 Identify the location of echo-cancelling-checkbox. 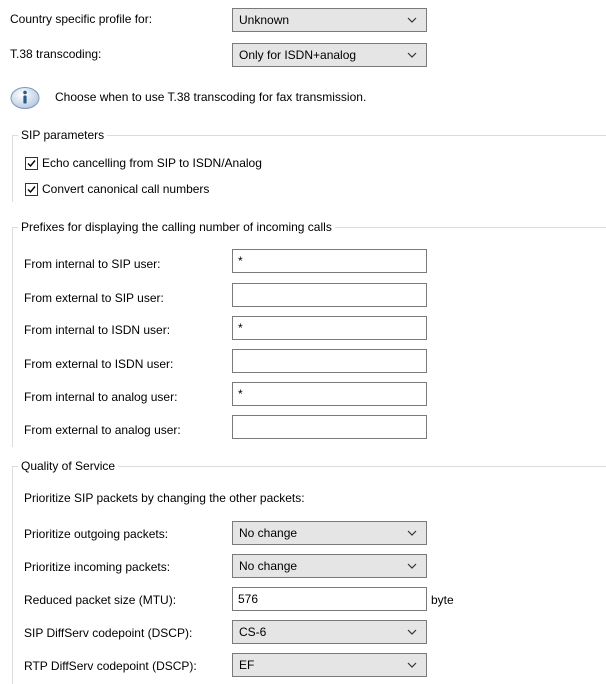
(31, 163).